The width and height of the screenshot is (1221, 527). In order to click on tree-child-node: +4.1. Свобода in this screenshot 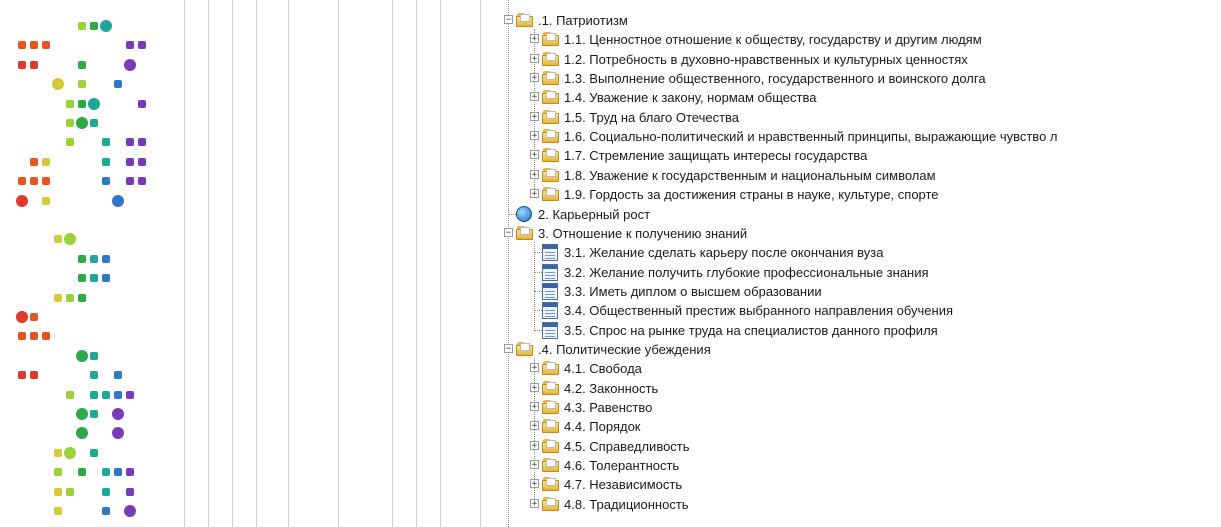, I will do `click(855, 369)`.